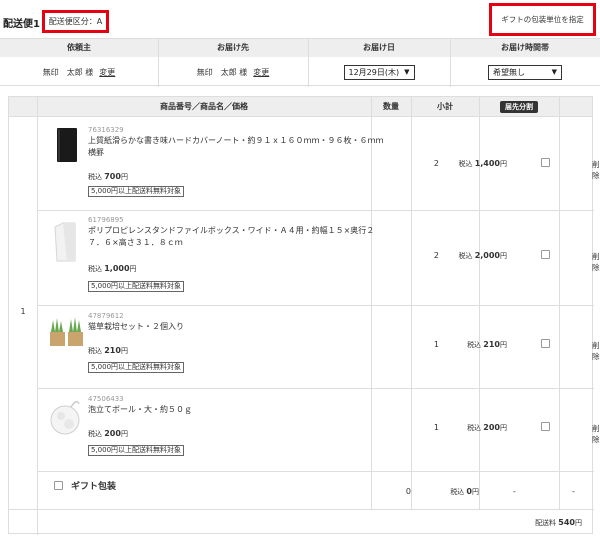 The image size is (600, 555). Describe the element at coordinates (238, 327) in the screenshot. I see `product-name: 猫草栽培セット・２個入り` at that location.